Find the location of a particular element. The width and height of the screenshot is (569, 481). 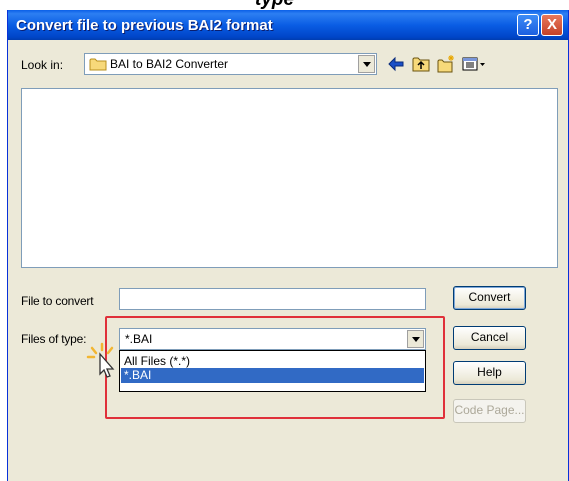

help-title-button: ? is located at coordinates (528, 25).